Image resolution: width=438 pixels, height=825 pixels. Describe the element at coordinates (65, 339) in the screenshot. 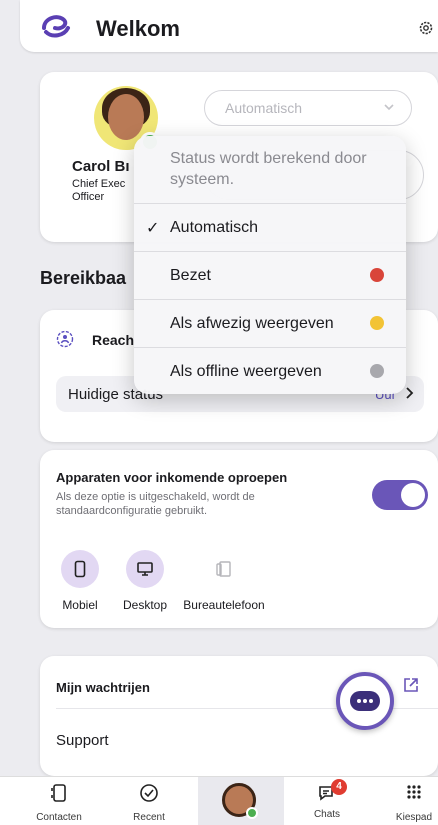

I see `reach-icon` at that location.